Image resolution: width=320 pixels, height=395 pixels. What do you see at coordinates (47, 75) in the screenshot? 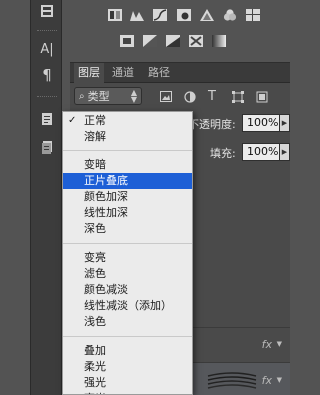
I see `paragraph-panel-icon: ¶` at bounding box center [47, 75].